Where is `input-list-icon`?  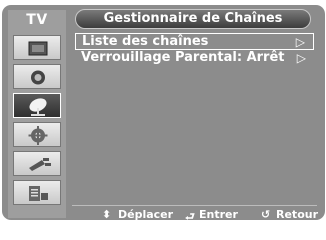 input-list-icon is located at coordinates (38, 193).